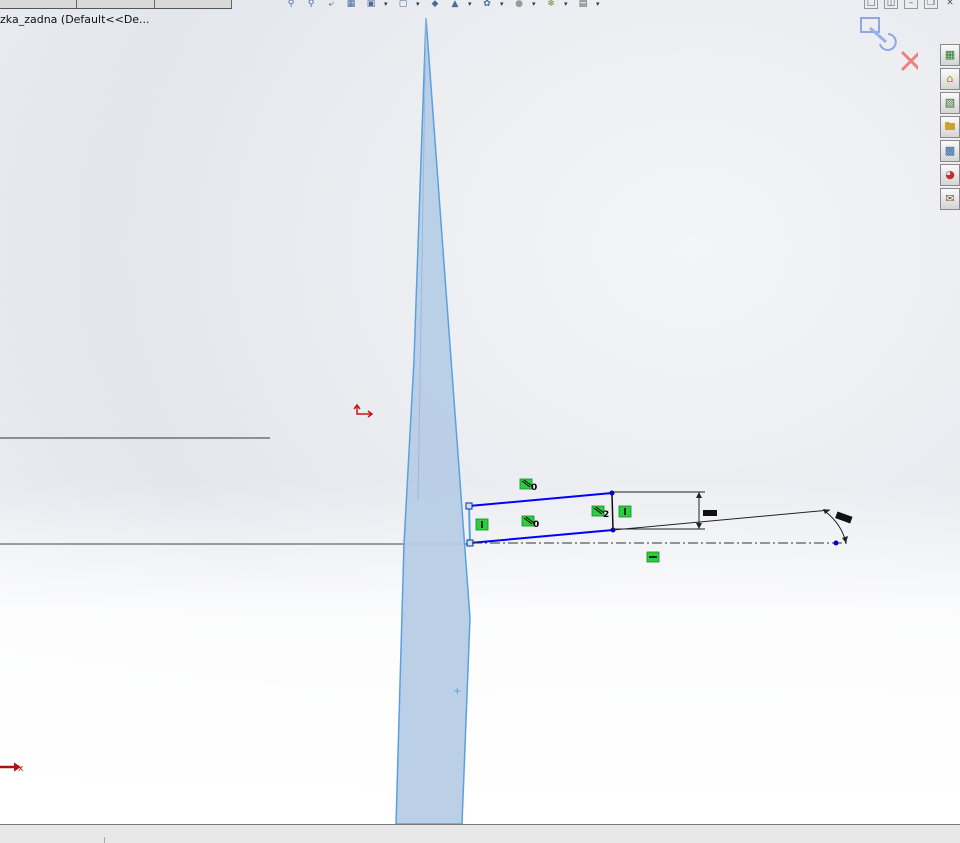  Describe the element at coordinates (419, 4) in the screenshot. I see `display-style-dropdown-icon: ▾` at that location.